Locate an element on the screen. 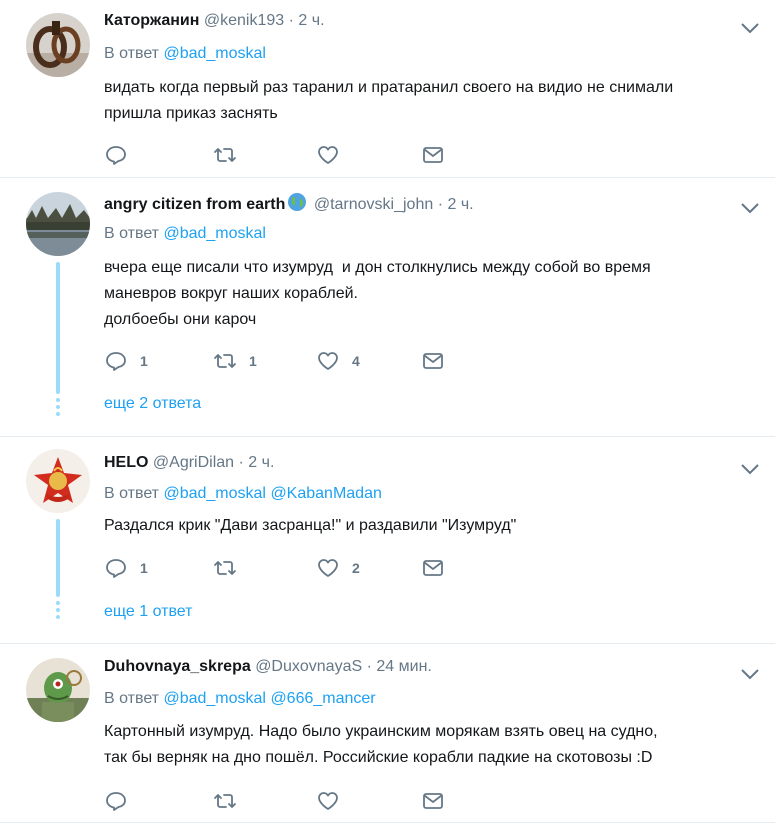 This screenshot has height=829, width=775. timestamp: 24 мин. is located at coordinates (403, 666).